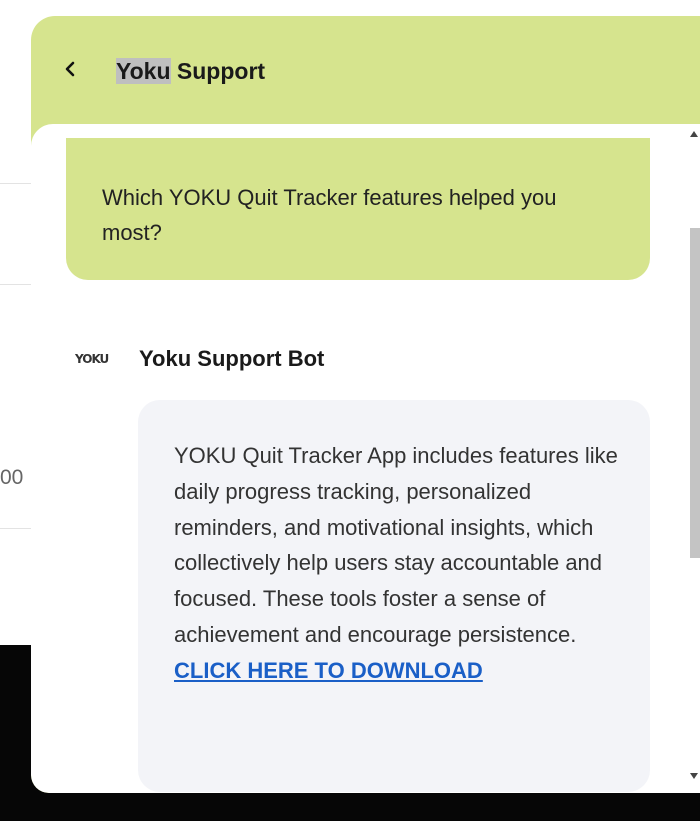  What do you see at coordinates (232, 358) in the screenshot?
I see `bot-name: Yoku Support Bot` at bounding box center [232, 358].